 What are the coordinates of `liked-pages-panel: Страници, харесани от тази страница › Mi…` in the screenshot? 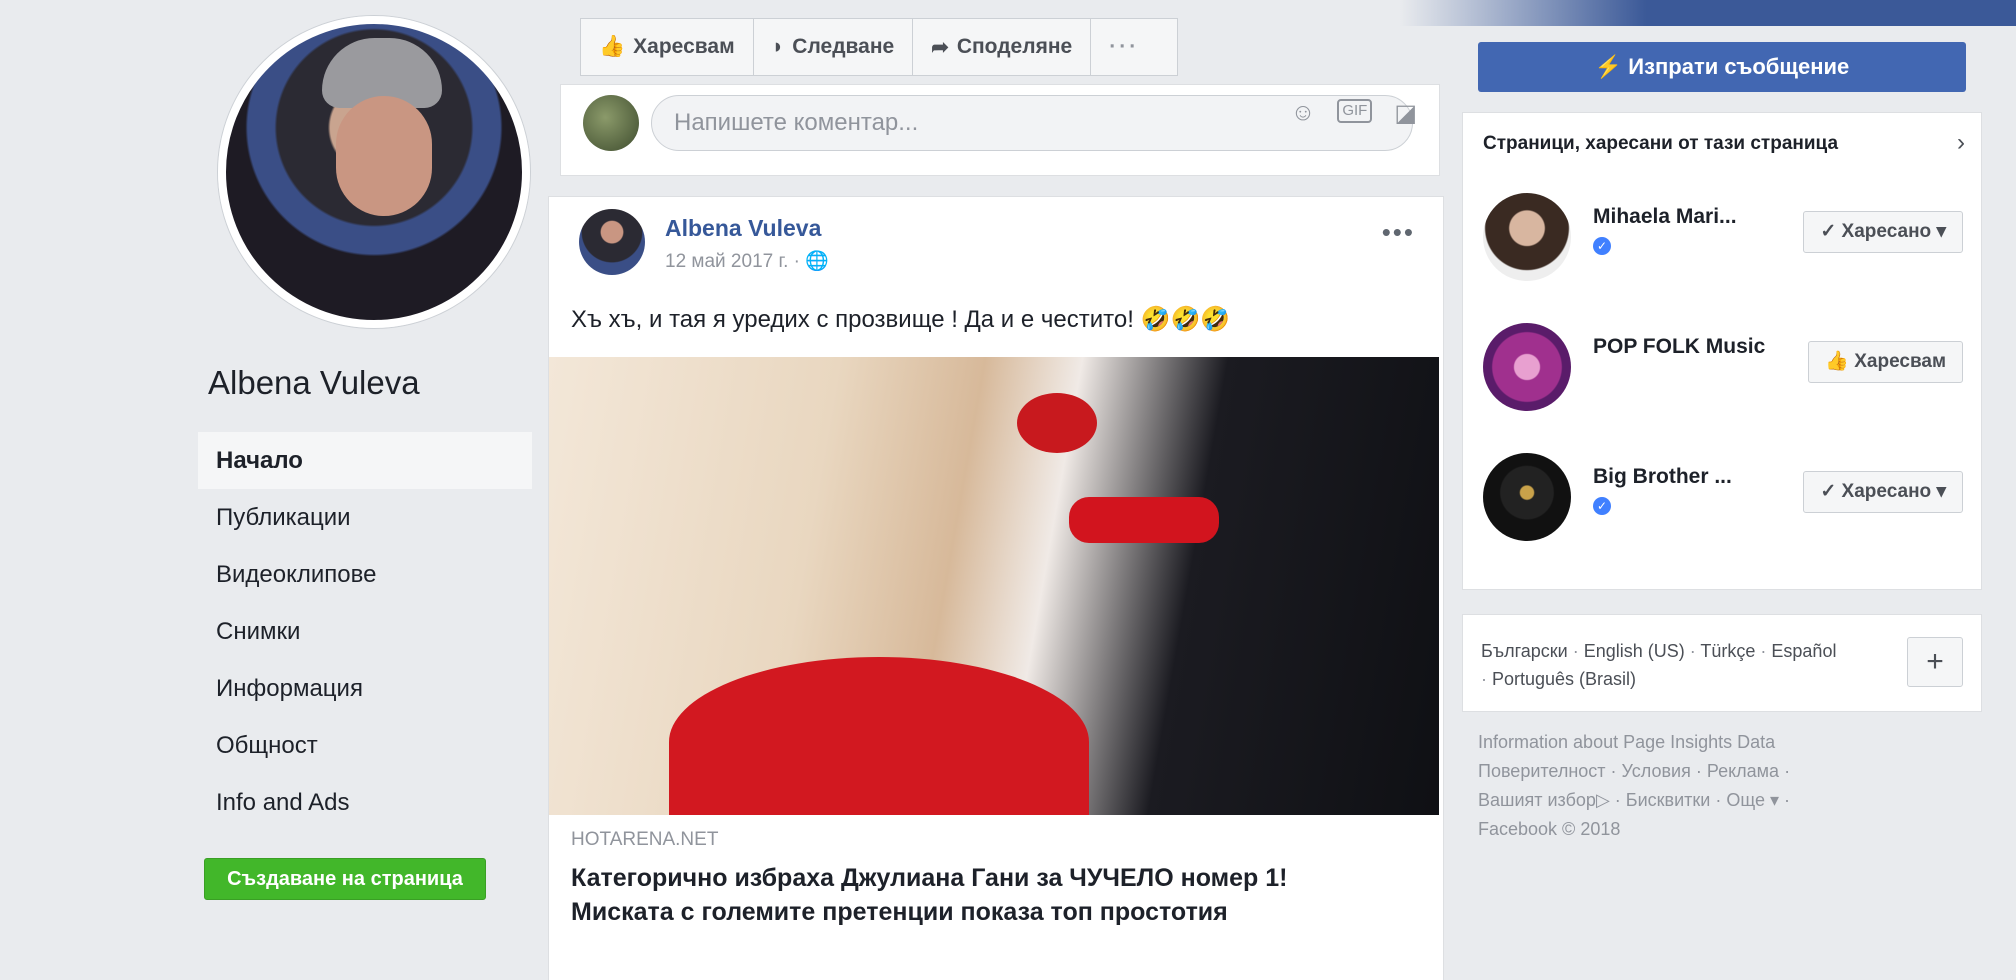 It's located at (1722, 351).